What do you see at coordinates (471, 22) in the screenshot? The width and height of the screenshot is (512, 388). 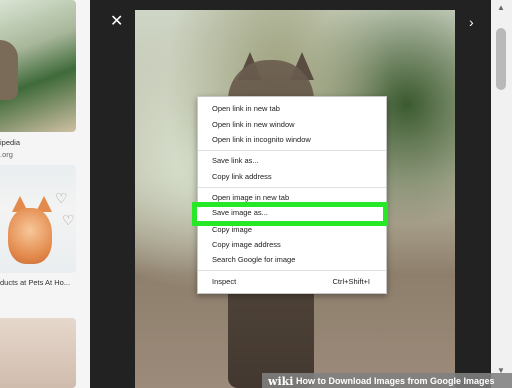 I see `next-icon: ›` at bounding box center [471, 22].